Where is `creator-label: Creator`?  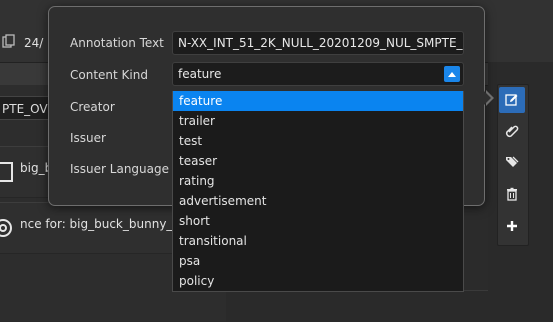 creator-label: Creator is located at coordinates (92, 107).